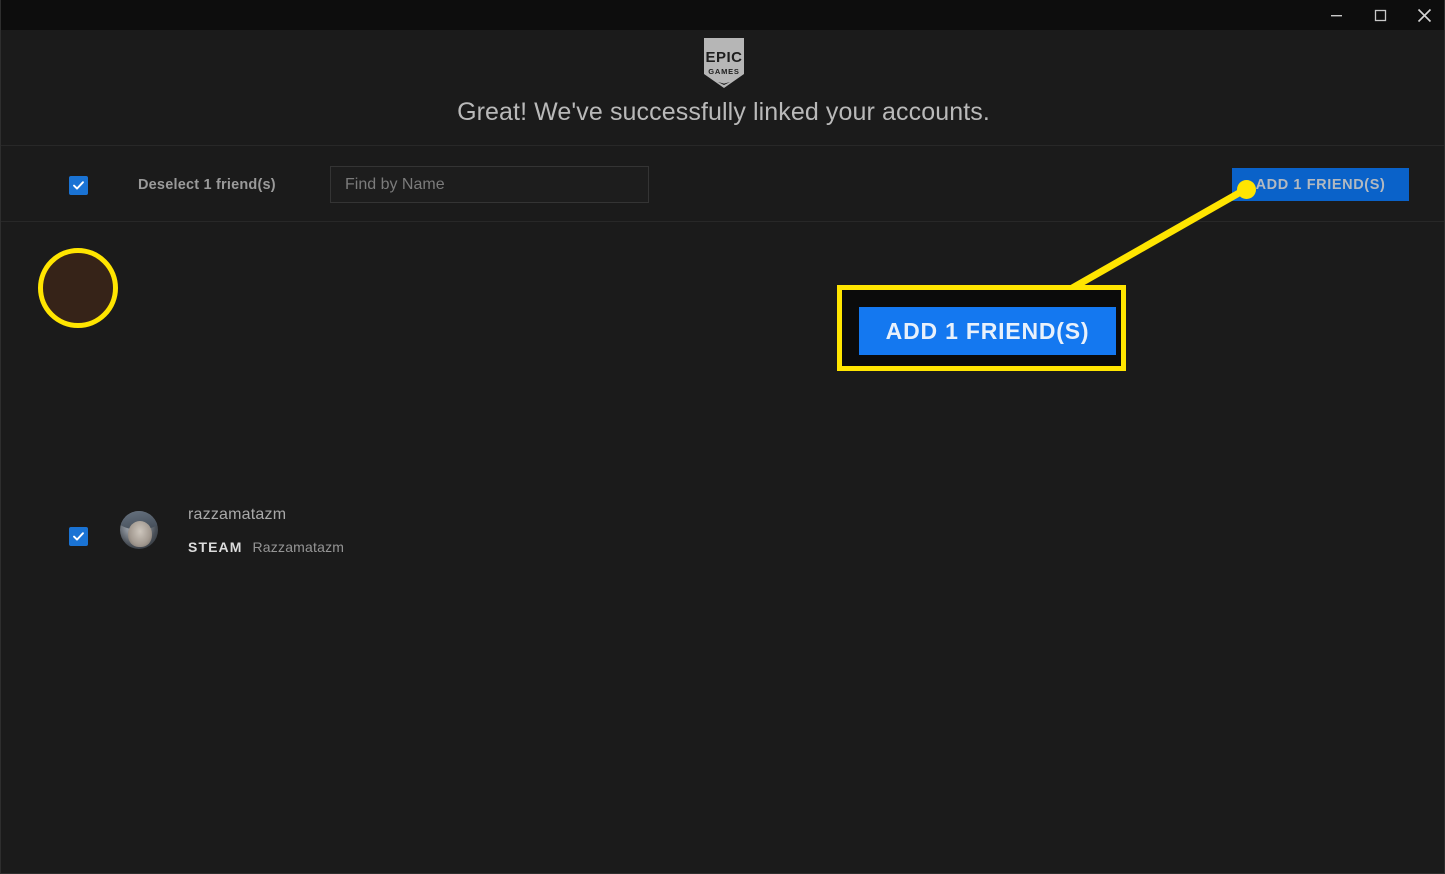 This screenshot has width=1445, height=874. What do you see at coordinates (140, 534) in the screenshot?
I see `avatar-image-detail` at bounding box center [140, 534].